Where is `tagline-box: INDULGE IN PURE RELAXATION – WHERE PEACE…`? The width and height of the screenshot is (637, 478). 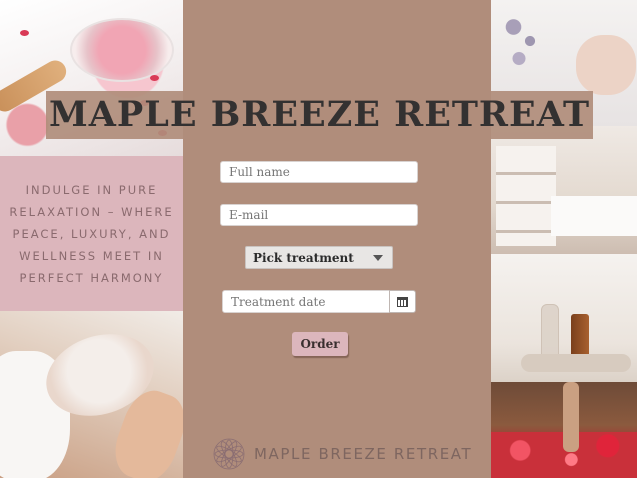 tagline-box: INDULGE IN PURE RELAXATION – WHERE PEACE… is located at coordinates (91, 233).